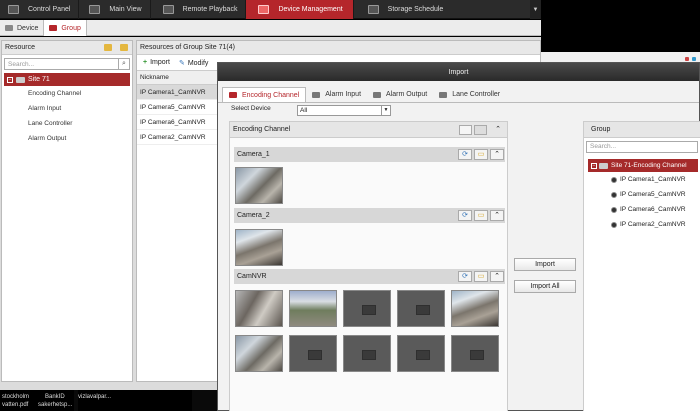 The height and width of the screenshot is (411, 700). I want to click on collapse-all-icon: ⌃, so click(498, 130).